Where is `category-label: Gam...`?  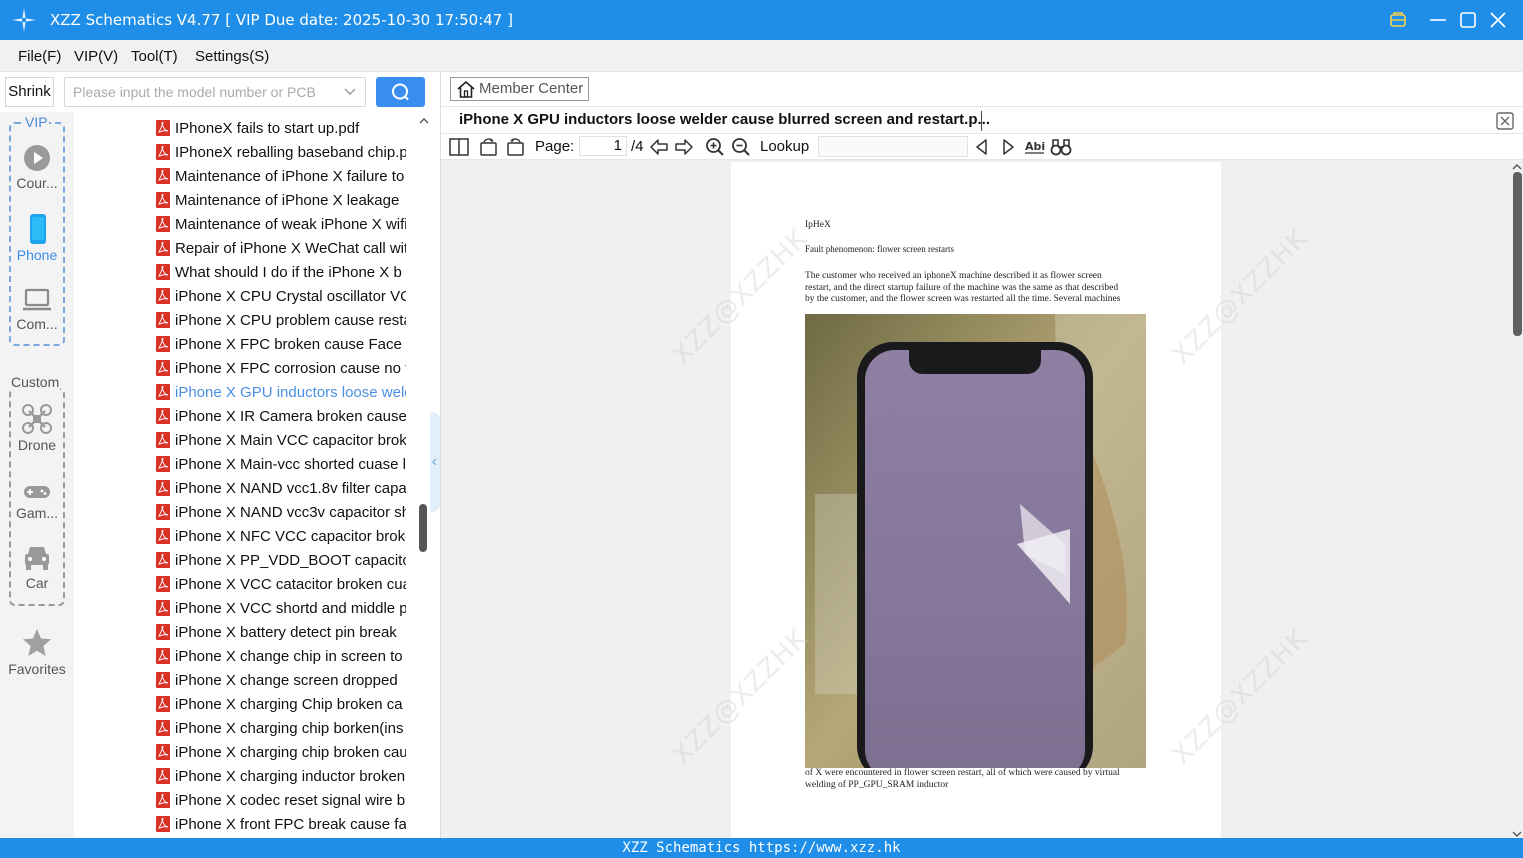
category-label: Gam... is located at coordinates (36, 513).